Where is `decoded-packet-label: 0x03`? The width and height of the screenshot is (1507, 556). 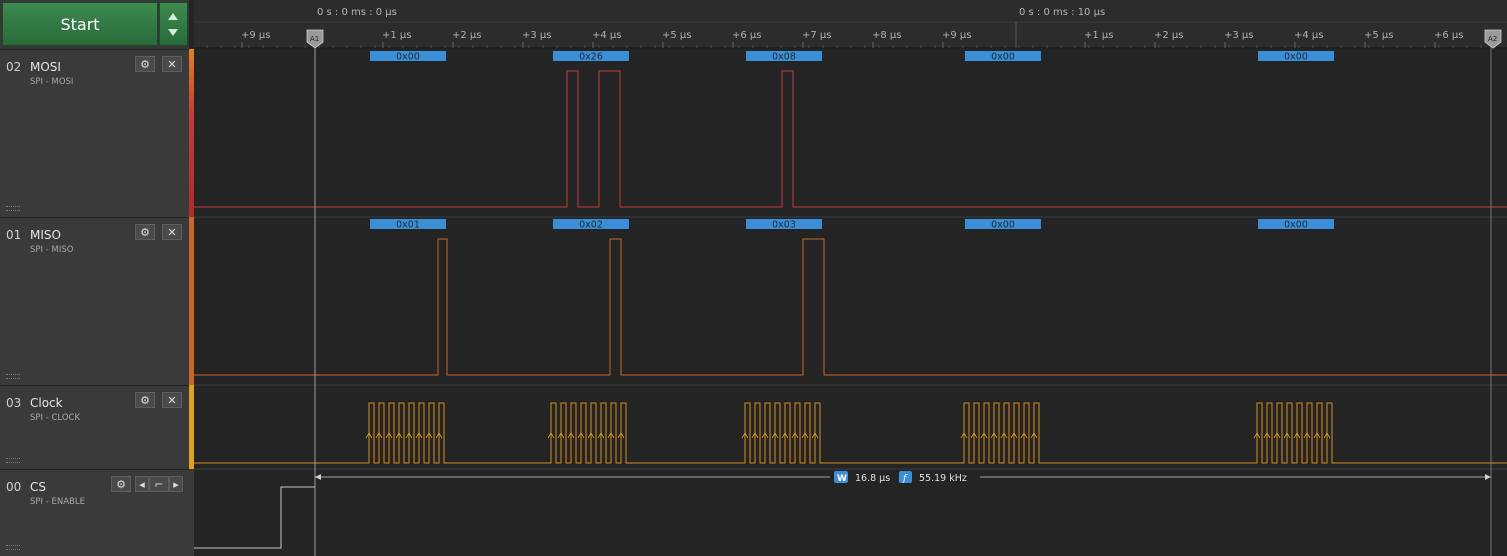 decoded-packet-label: 0x03 is located at coordinates (784, 225).